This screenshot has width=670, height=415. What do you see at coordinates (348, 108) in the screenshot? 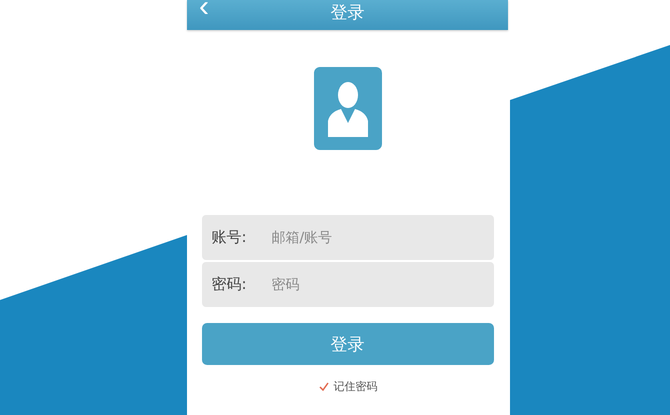
I see `user-avatar-icon` at bounding box center [348, 108].